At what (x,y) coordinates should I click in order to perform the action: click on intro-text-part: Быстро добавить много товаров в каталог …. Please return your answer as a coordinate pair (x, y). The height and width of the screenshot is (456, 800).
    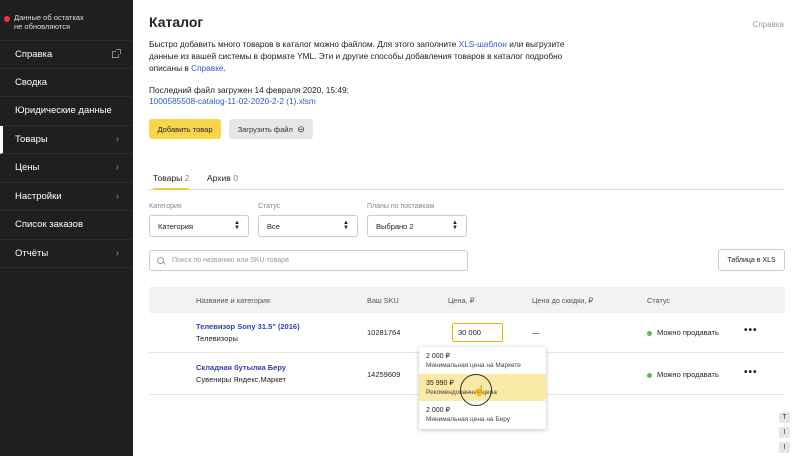
    Looking at the image, I should click on (304, 44).